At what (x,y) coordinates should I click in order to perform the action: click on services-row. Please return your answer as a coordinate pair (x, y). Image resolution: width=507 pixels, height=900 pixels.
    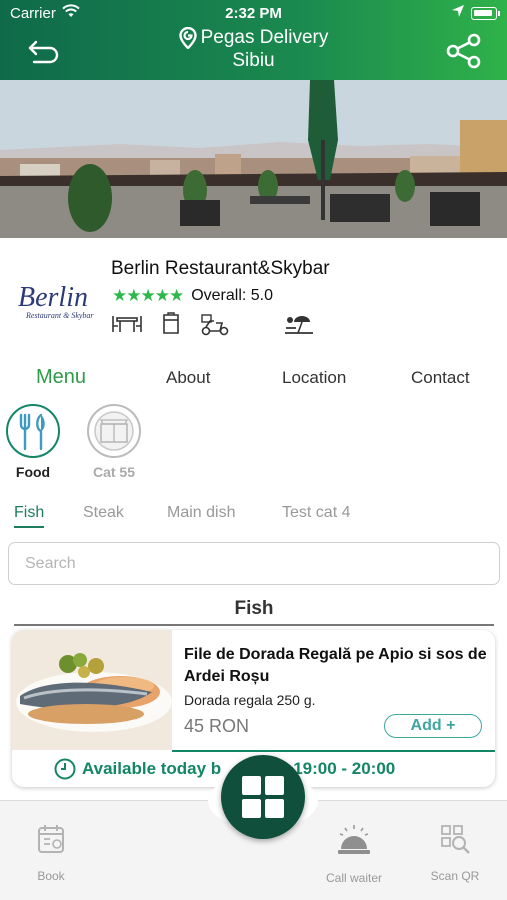
    Looking at the image, I should click on (213, 324).